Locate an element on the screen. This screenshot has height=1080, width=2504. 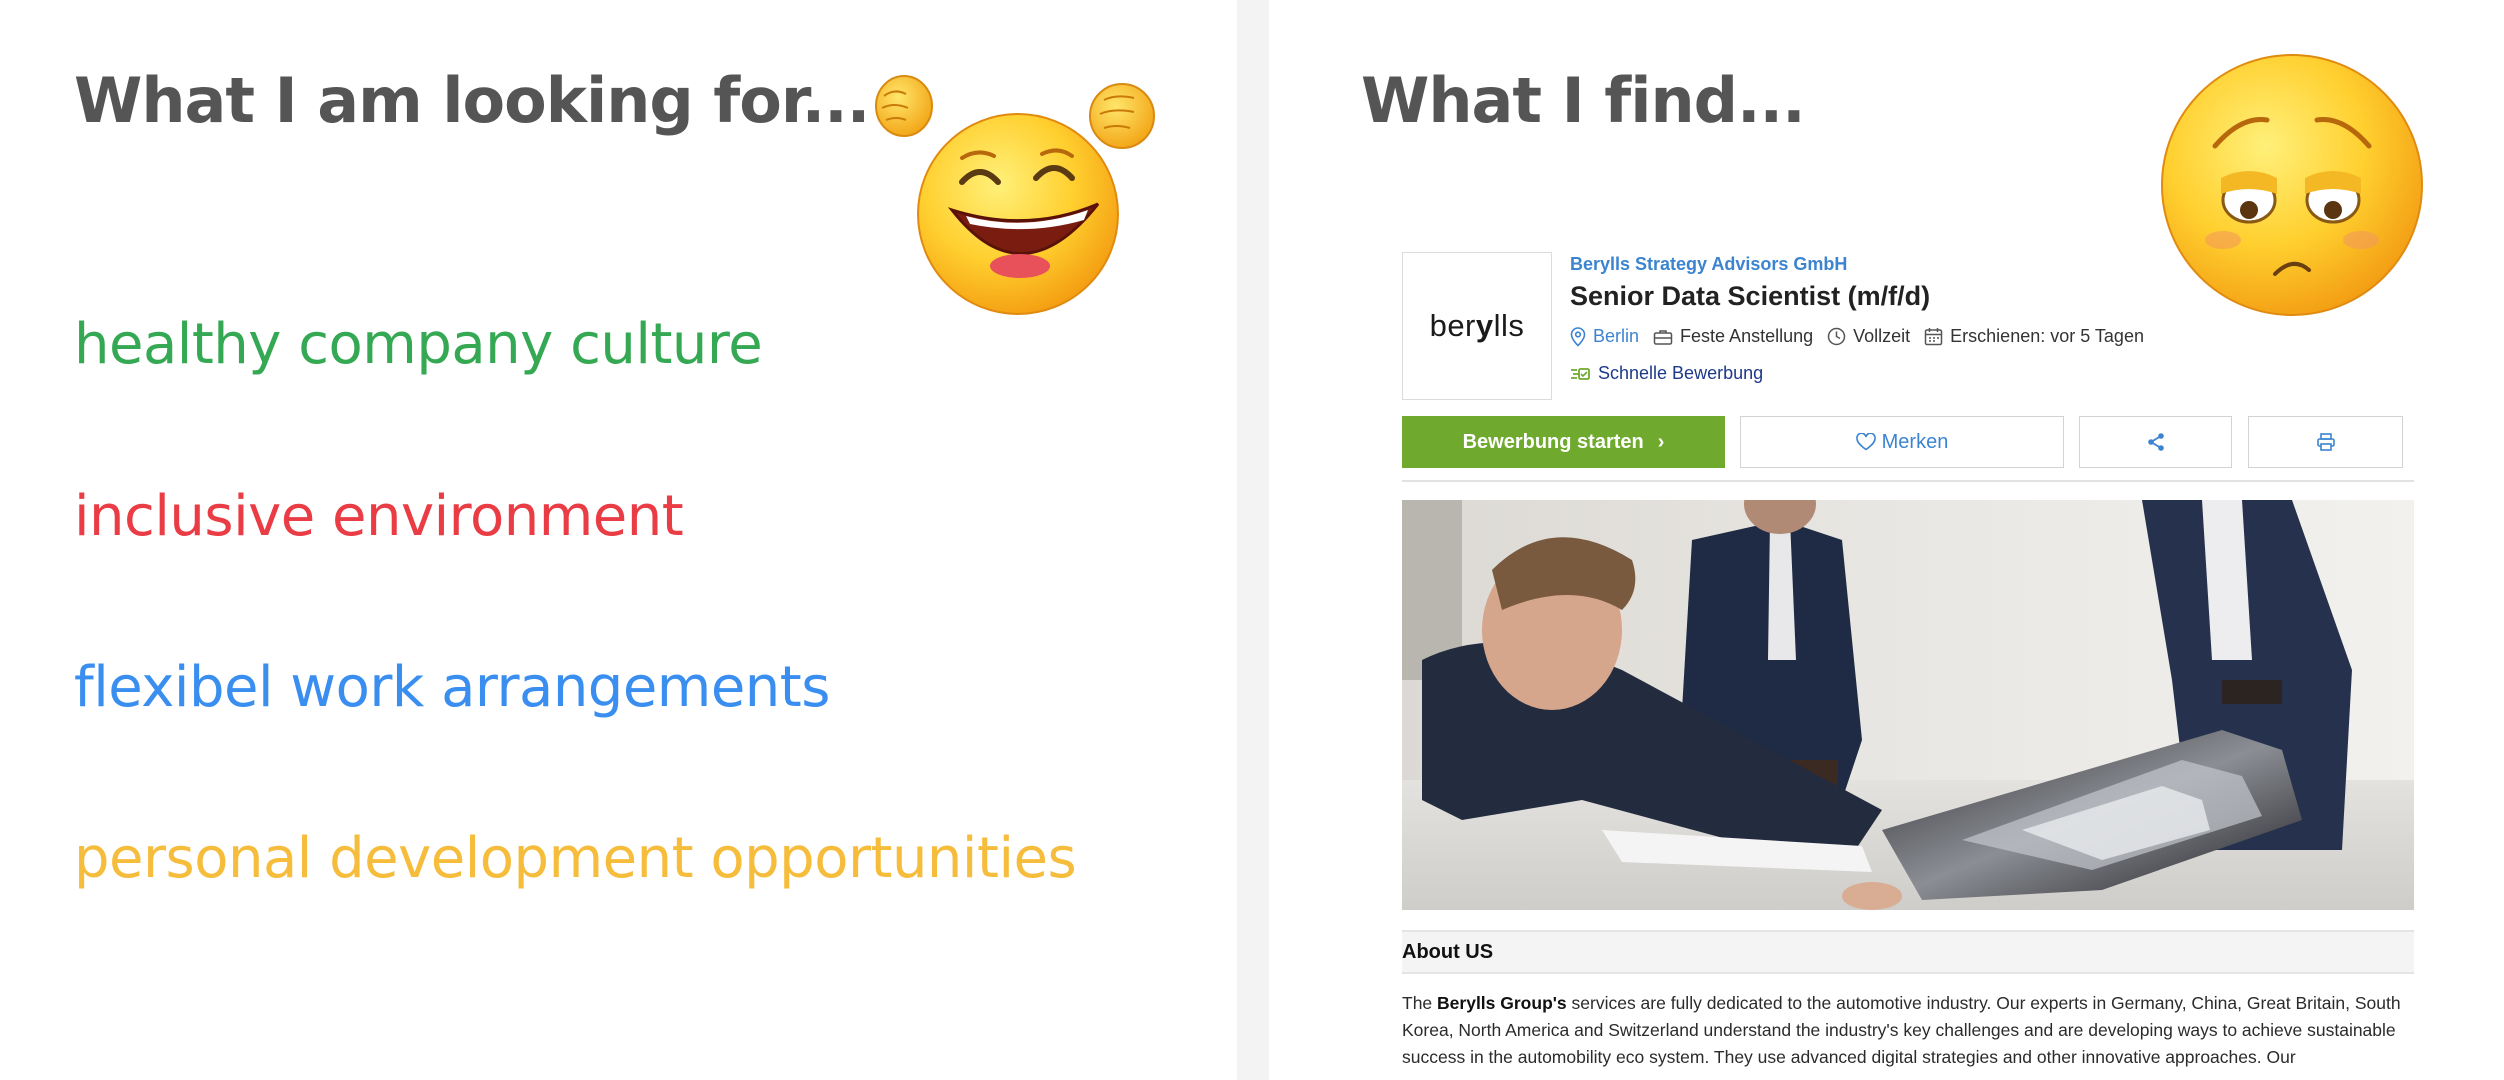
company-link: Berylls Strategy Advisors GmbH is located at coordinates (1990, 264).